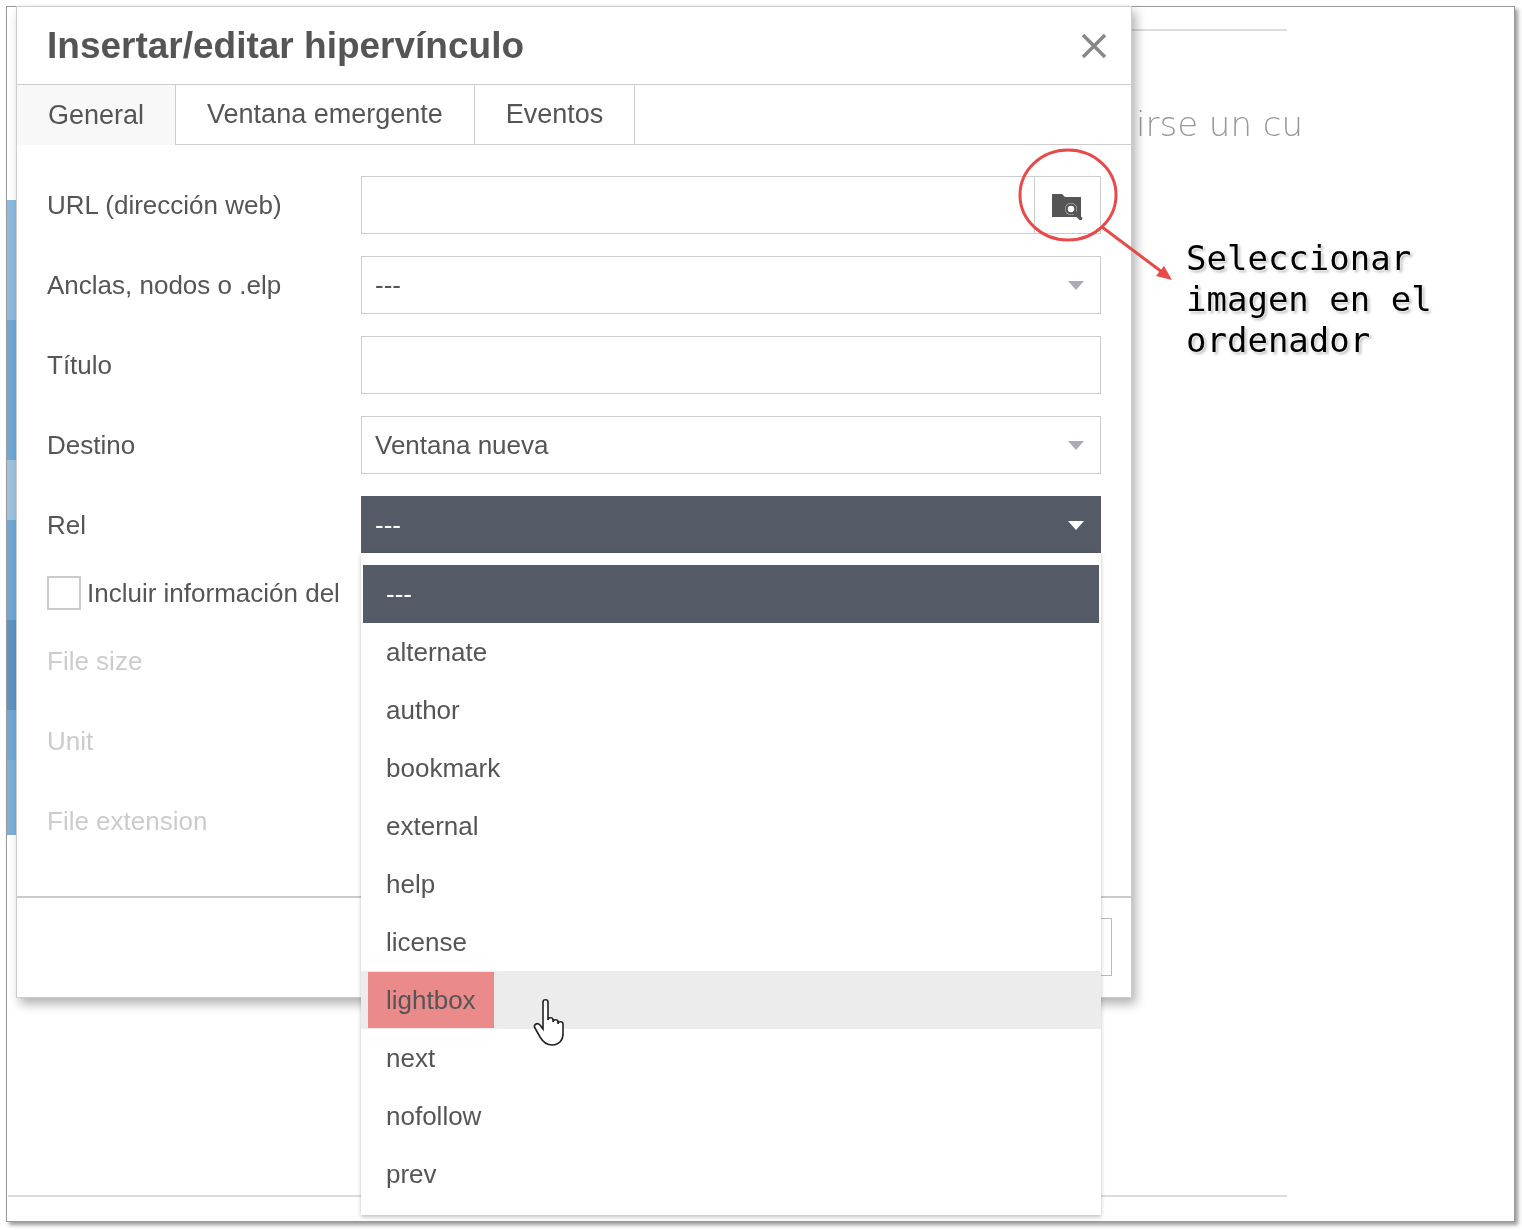 The image size is (1522, 1230). I want to click on select-field: Ventana nueva, so click(731, 445).